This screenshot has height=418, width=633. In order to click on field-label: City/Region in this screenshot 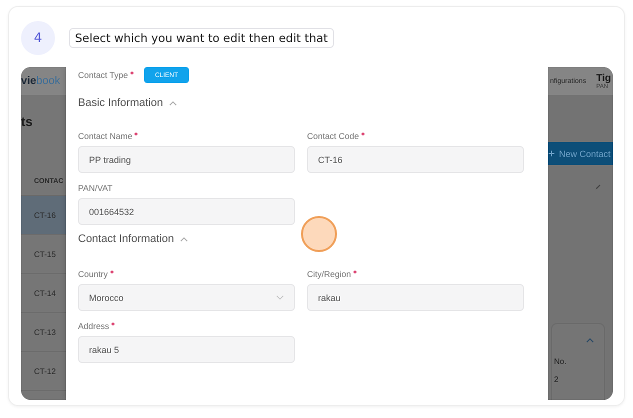, I will do `click(329, 274)`.